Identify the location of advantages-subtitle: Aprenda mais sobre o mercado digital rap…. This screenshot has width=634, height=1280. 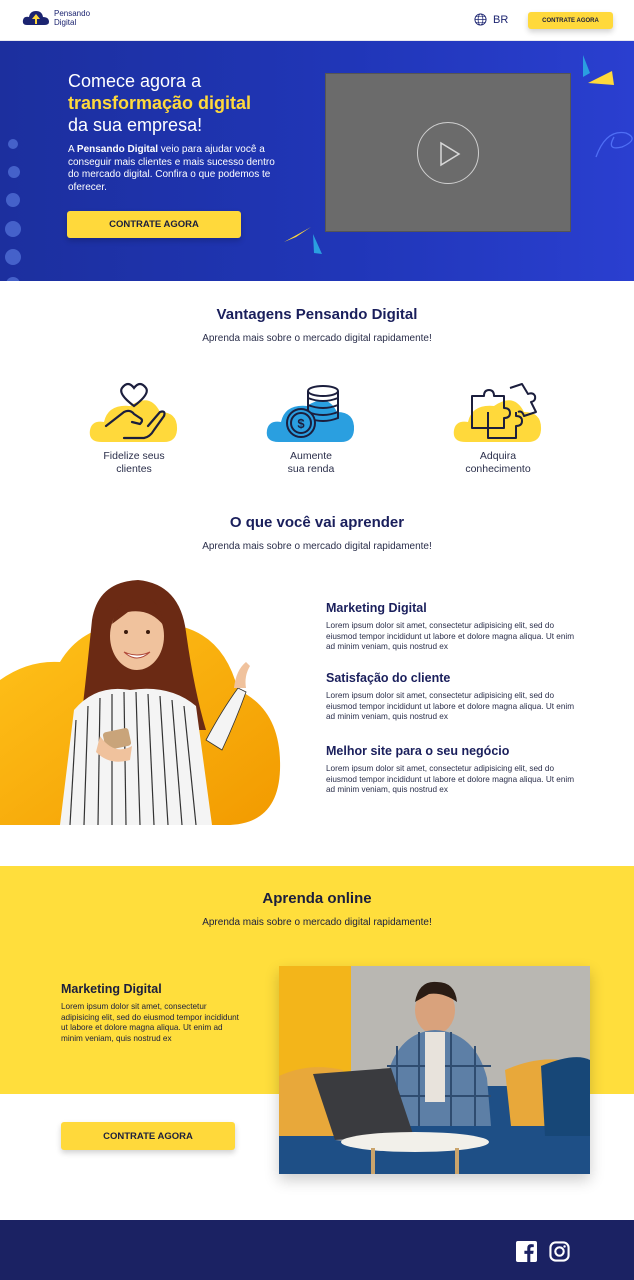
(317, 338).